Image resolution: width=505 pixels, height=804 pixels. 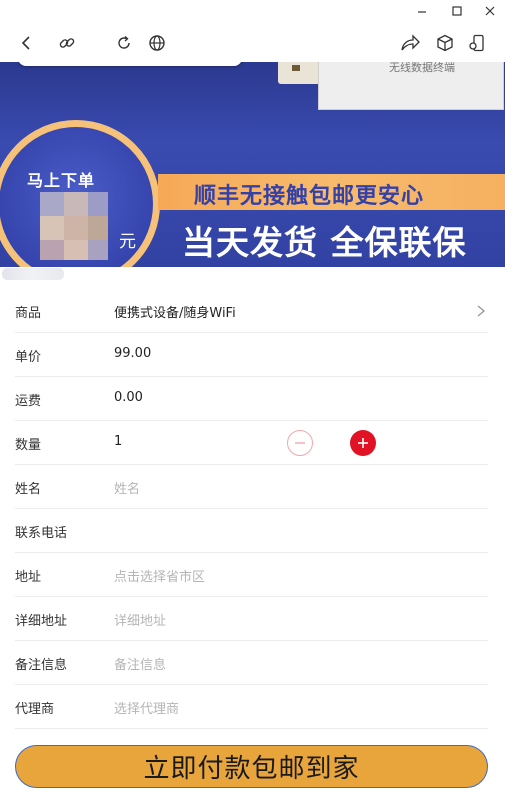 What do you see at coordinates (159, 575) in the screenshot?
I see `address-picker: 点击选择省市区` at bounding box center [159, 575].